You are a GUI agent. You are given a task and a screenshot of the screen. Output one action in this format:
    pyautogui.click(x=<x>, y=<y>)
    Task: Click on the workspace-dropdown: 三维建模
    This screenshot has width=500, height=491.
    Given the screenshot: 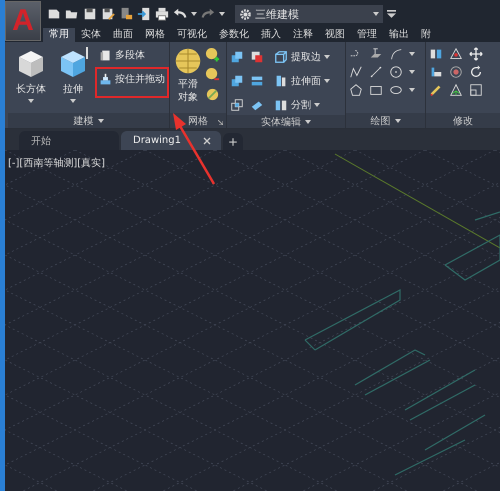 What is the action you would take?
    pyautogui.click(x=309, y=14)
    